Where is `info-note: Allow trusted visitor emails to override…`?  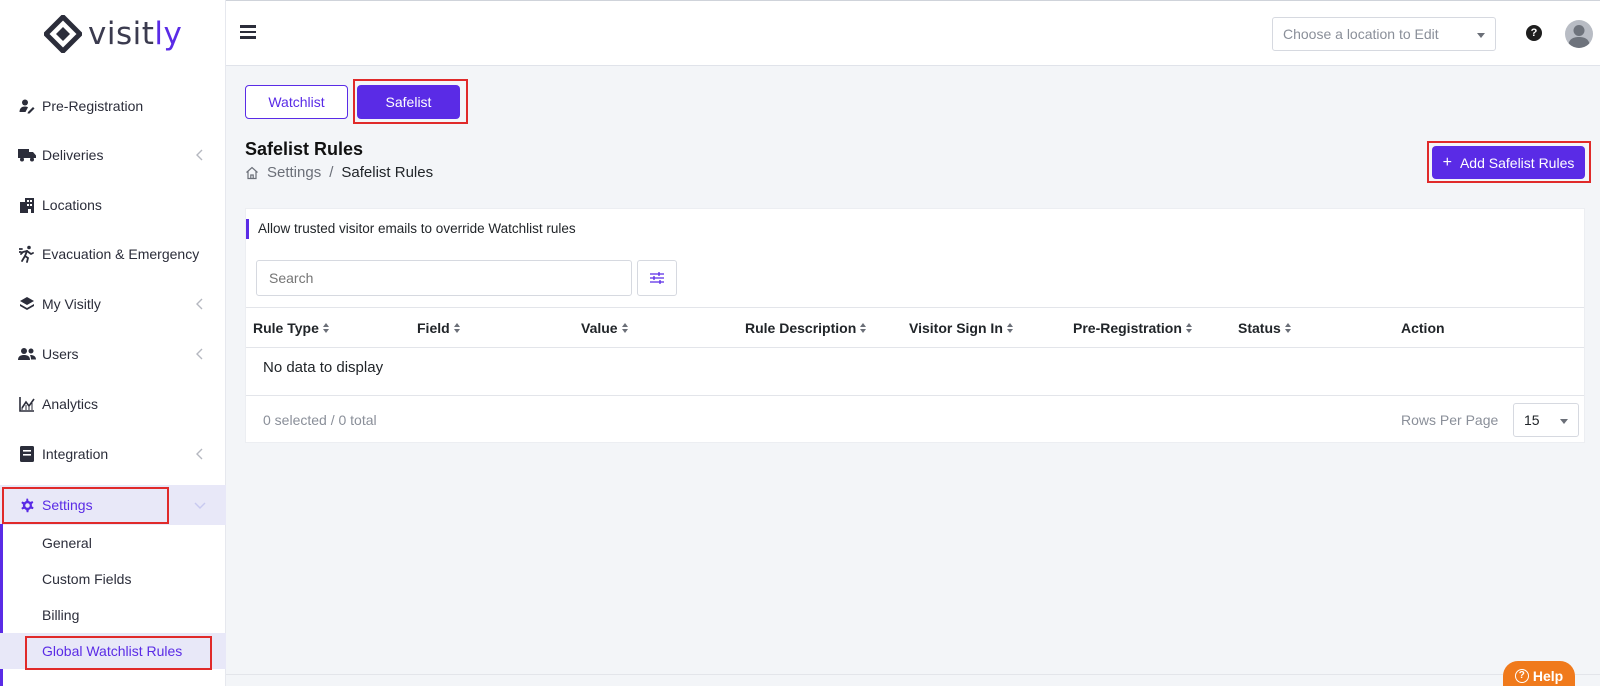 info-note: Allow trusted visitor emails to override… is located at coordinates (411, 229).